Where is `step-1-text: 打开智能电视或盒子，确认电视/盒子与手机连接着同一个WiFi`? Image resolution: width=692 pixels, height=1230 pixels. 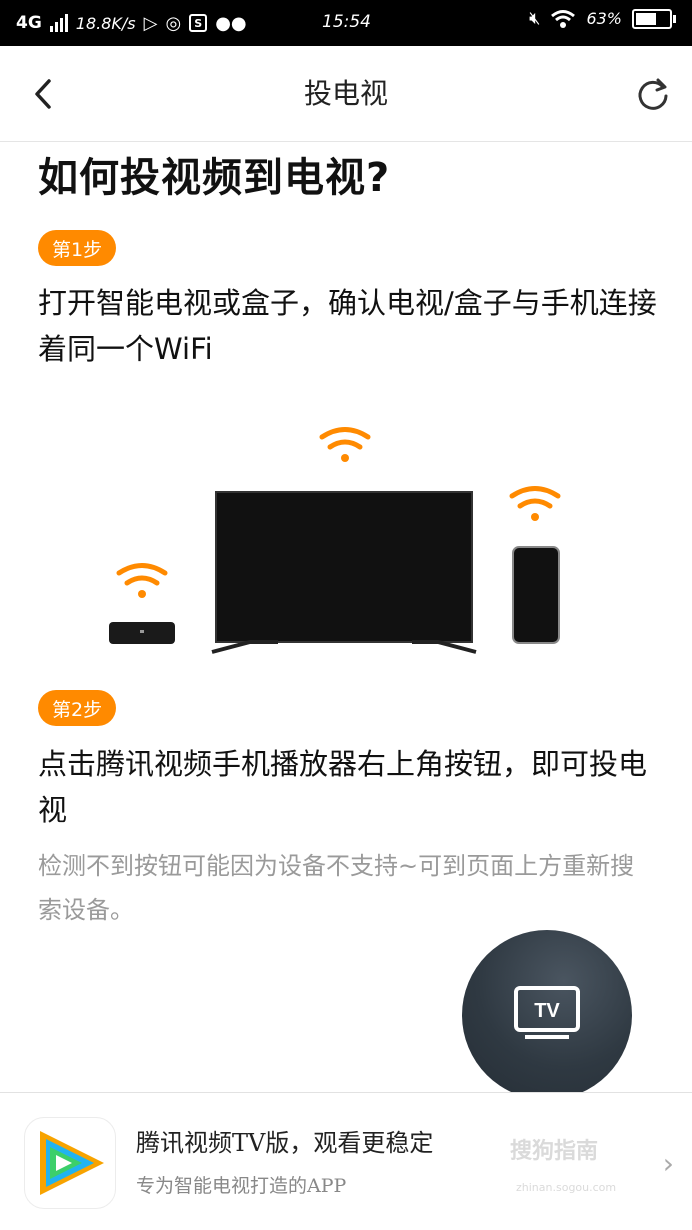
step-1-text: 打开智能电视或盒子，确认电视/盒子与手机连接着同一个WiFi is located at coordinates (347, 326).